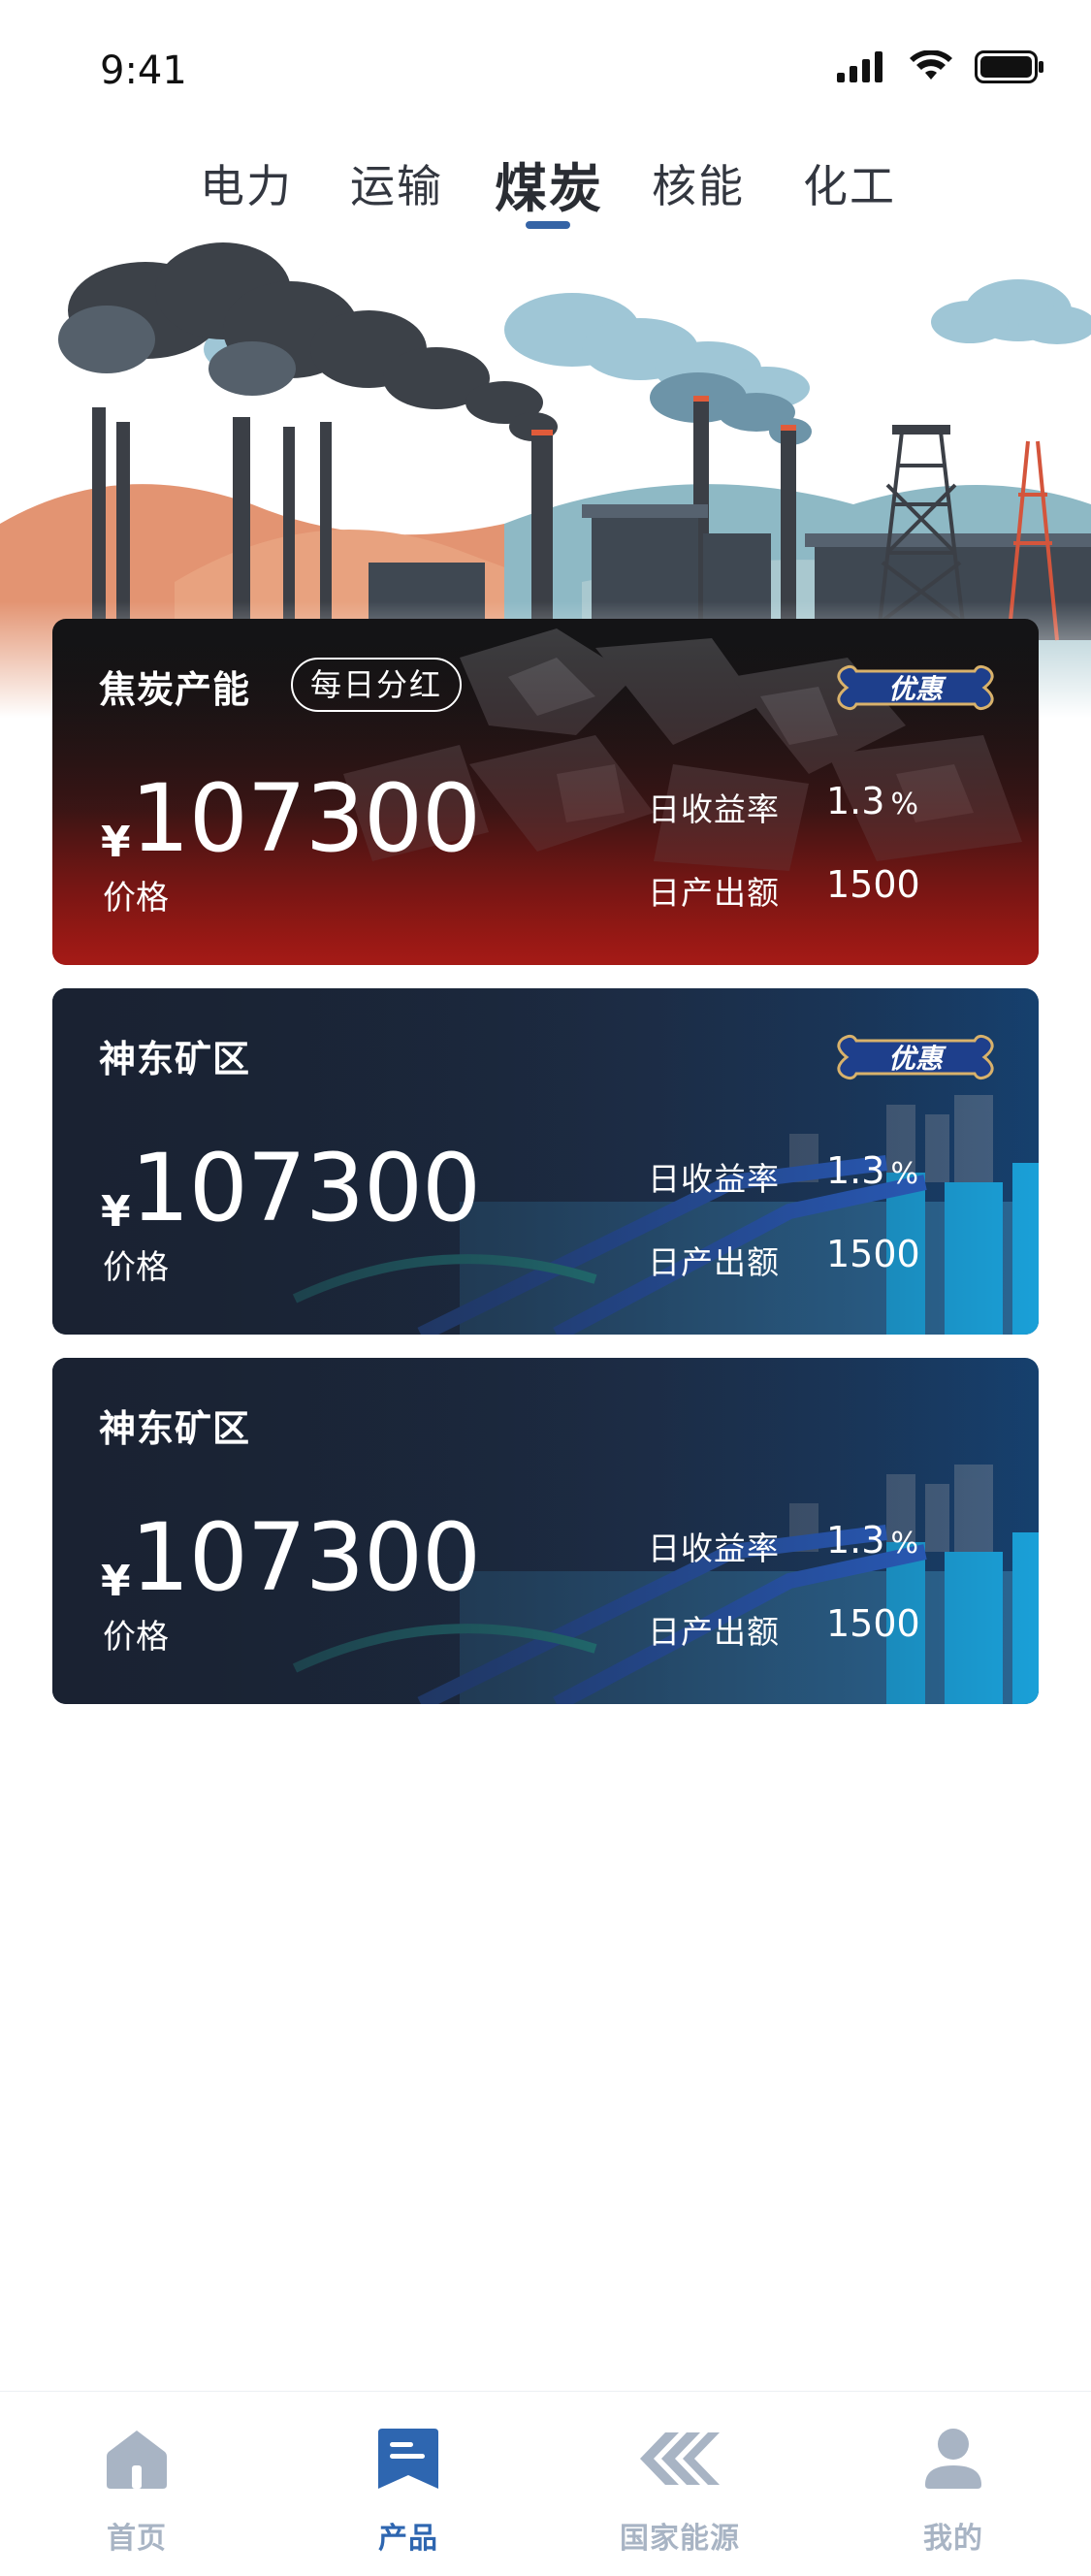 The width and height of the screenshot is (1091, 2576). Describe the element at coordinates (680, 2458) in the screenshot. I see `energy-logo-icon` at that location.